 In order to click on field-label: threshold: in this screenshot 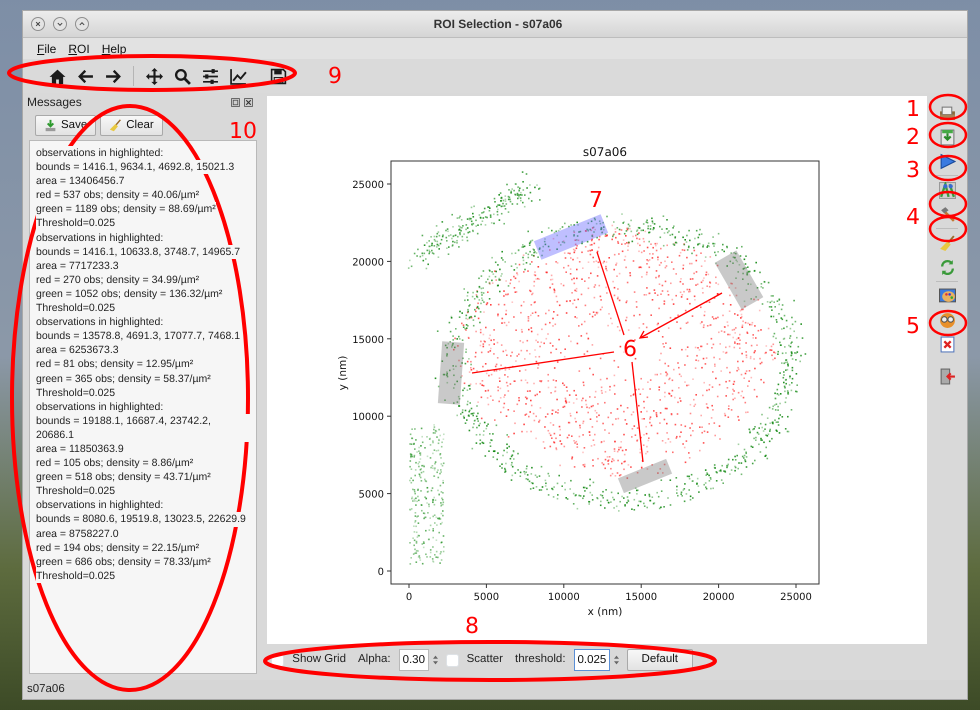, I will do `click(540, 660)`.